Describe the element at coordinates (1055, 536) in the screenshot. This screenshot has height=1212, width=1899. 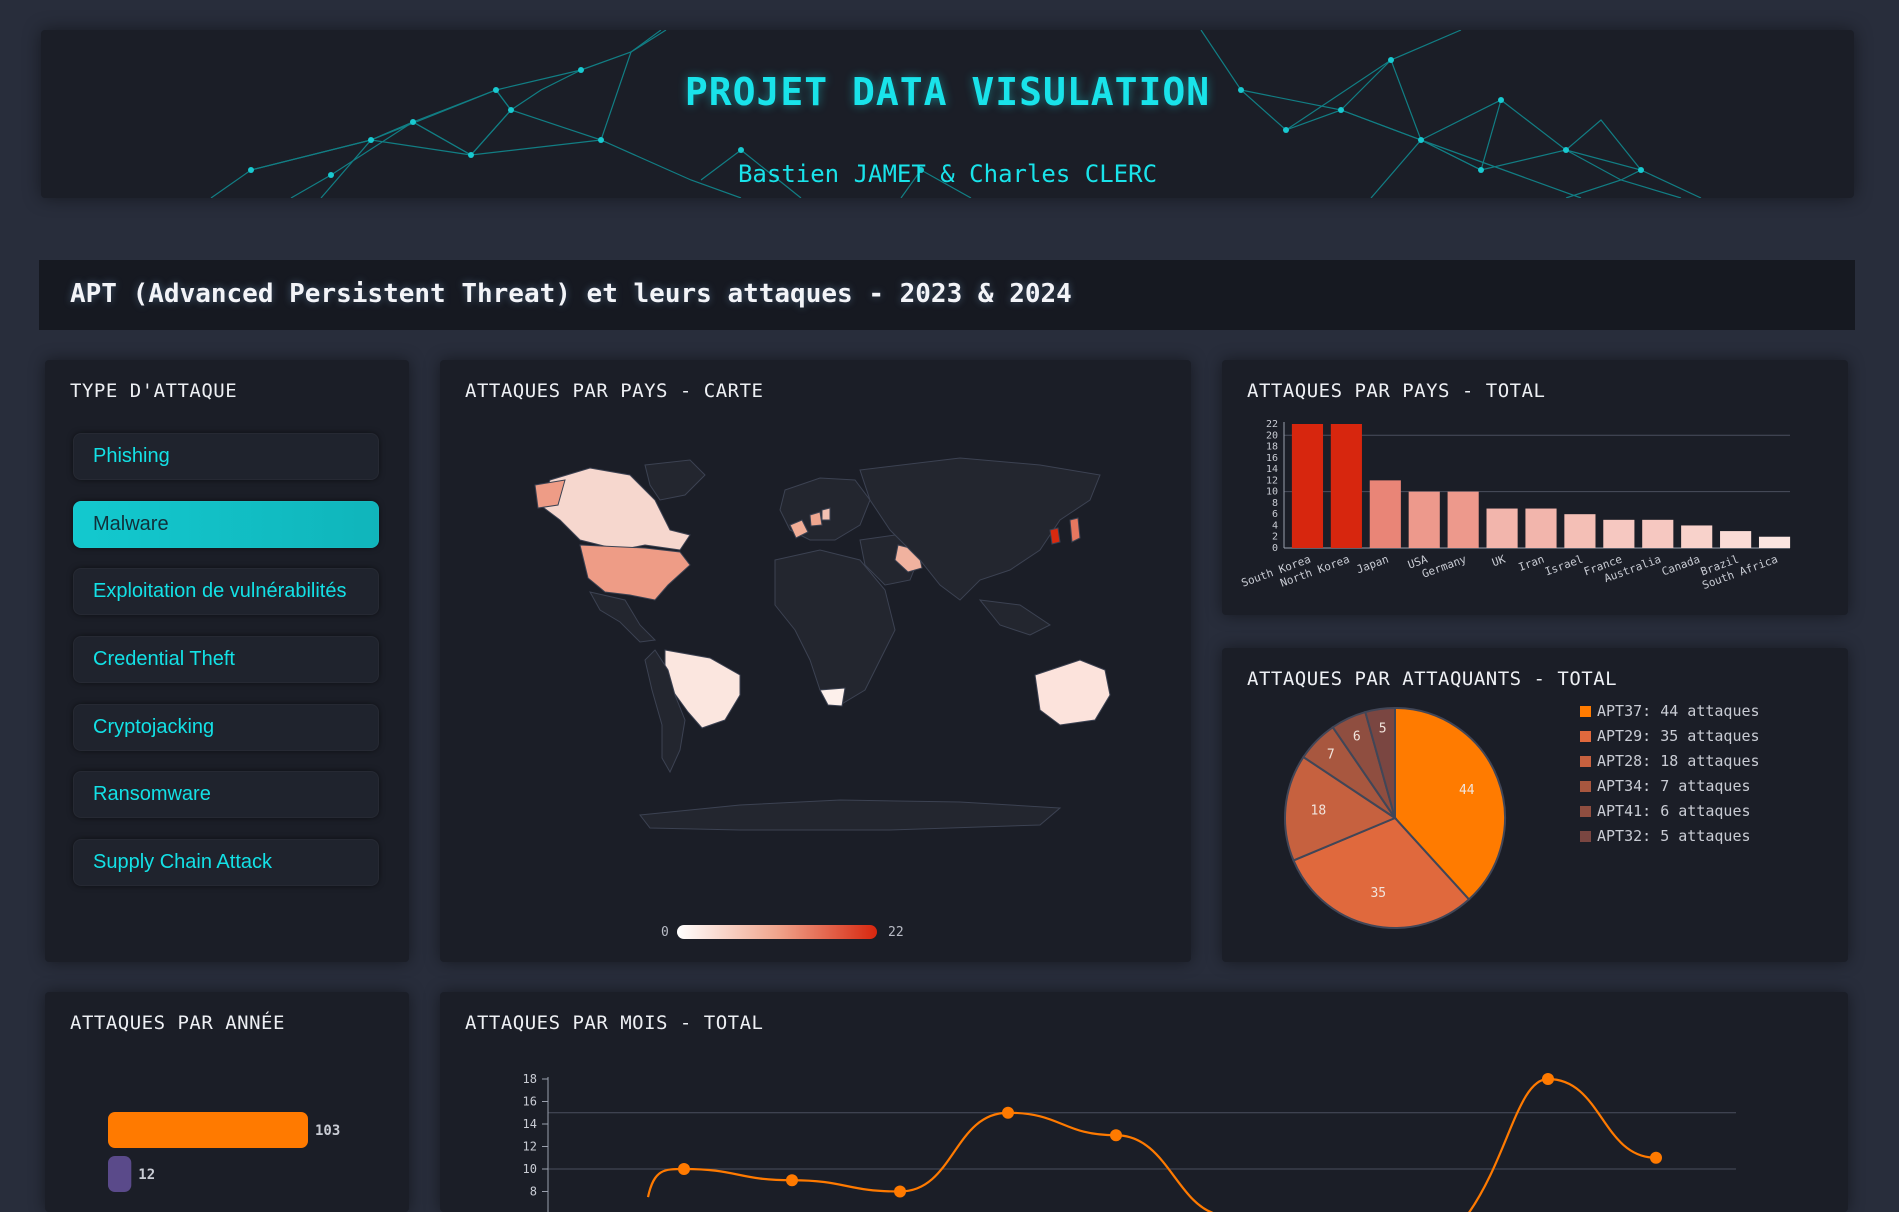
I see `map-country-korea` at that location.